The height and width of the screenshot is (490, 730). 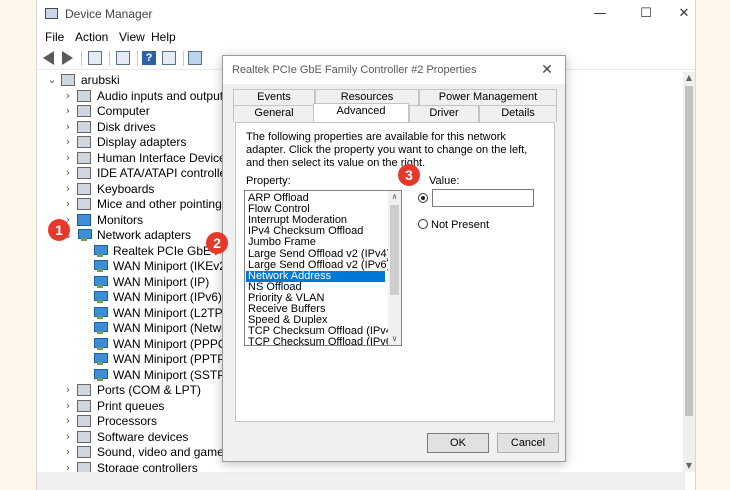 I want to click on tree-item-label: Display adapters, so click(x=142, y=142).